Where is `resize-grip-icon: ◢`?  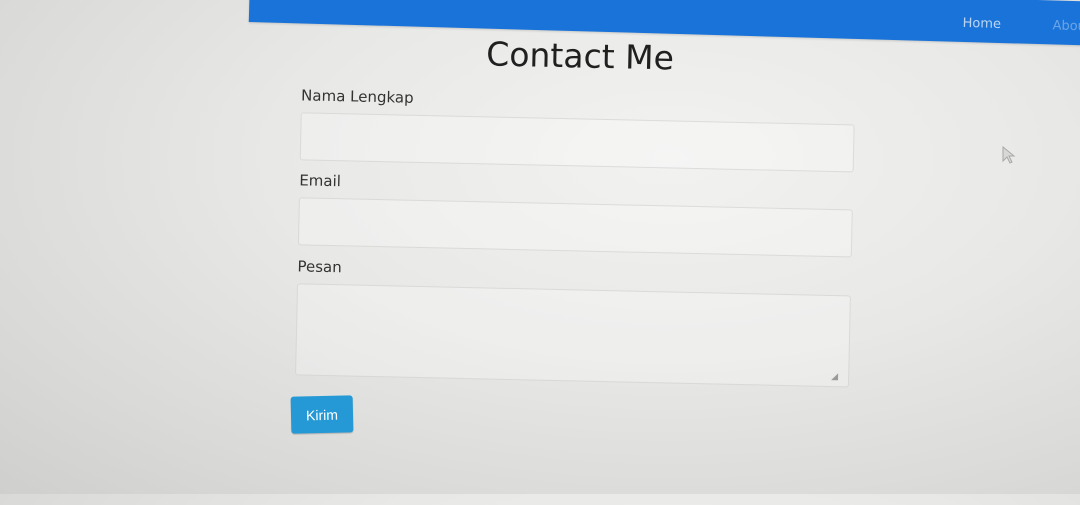
resize-grip-icon: ◢ is located at coordinates (834, 377).